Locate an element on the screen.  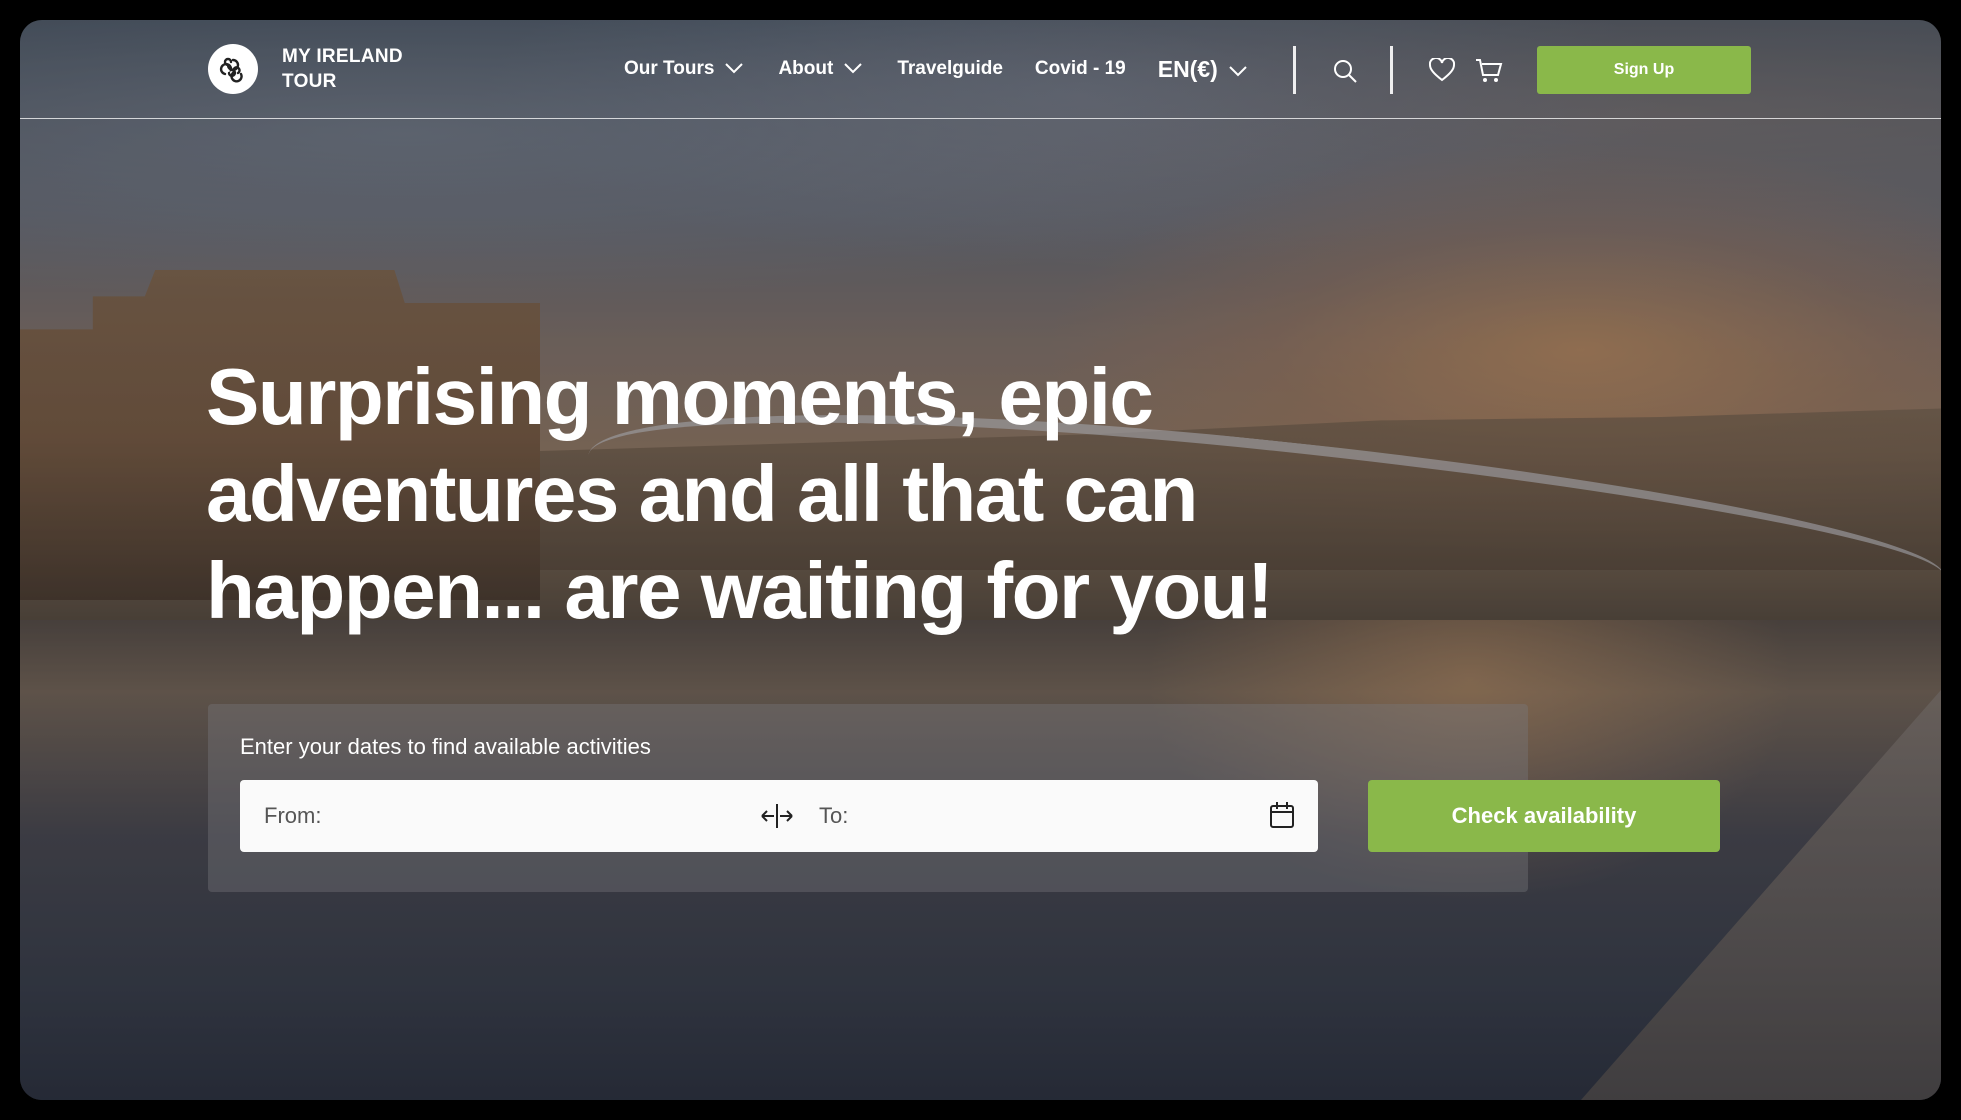
brand-logo: MY IRELAND TOUR is located at coordinates (315, 69).